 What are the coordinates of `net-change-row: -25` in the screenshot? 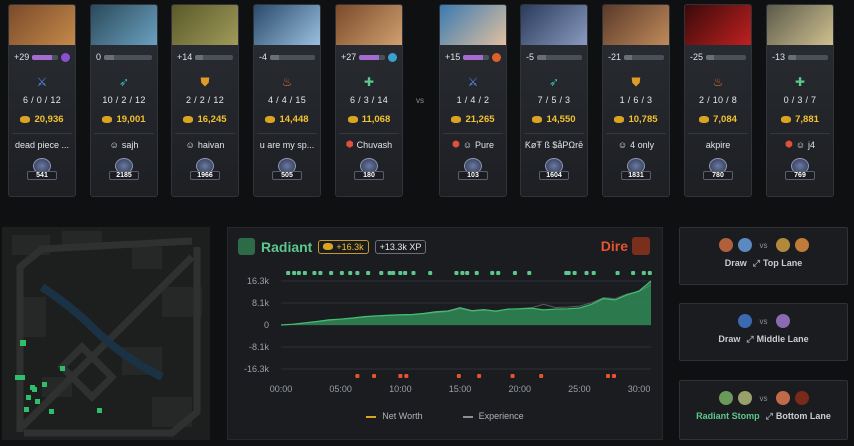 It's located at (718, 57).